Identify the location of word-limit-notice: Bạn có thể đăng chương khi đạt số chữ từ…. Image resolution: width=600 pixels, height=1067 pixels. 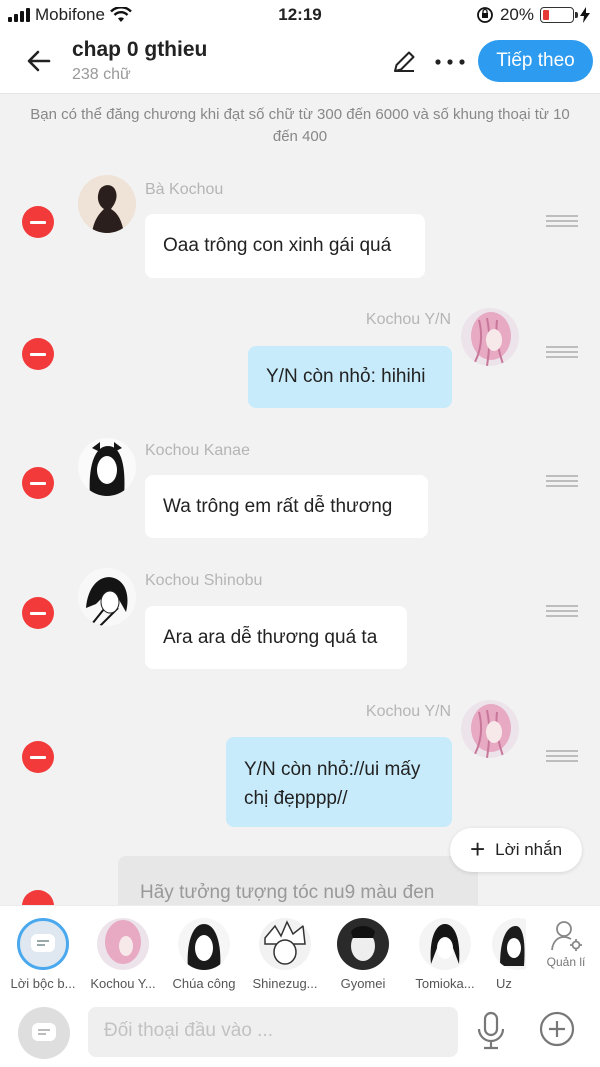
(300, 125).